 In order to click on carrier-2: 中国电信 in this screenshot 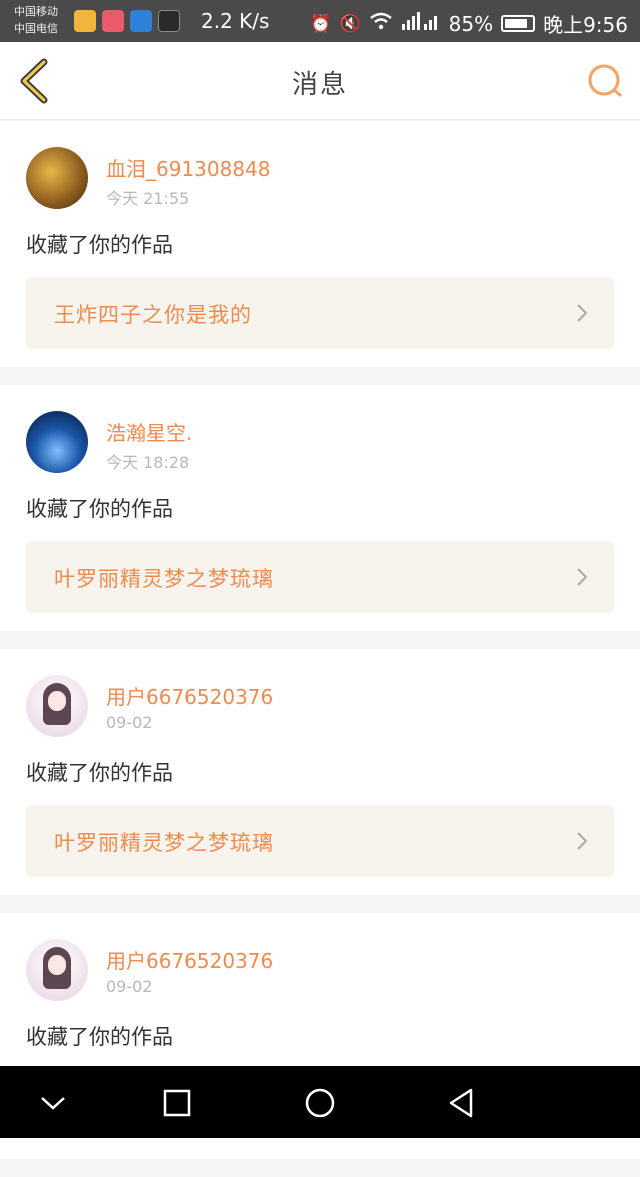, I will do `click(36, 28)`.